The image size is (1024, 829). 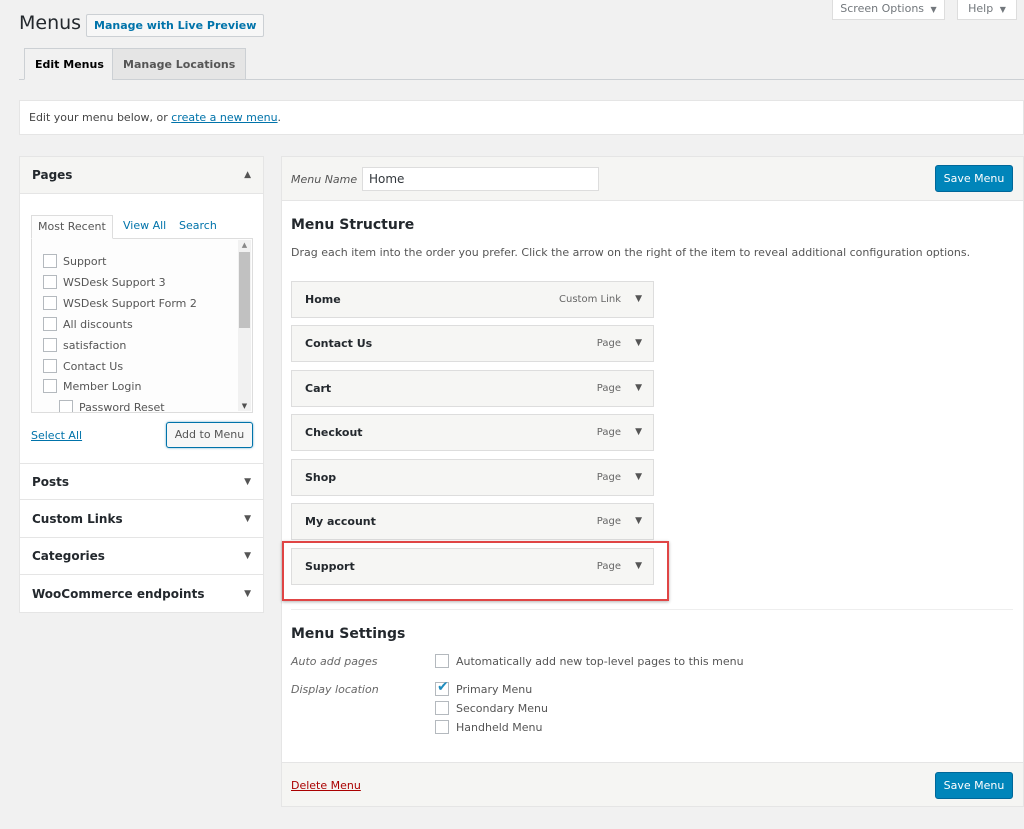 I want to click on list-item: Contact Us, so click(x=83, y=367).